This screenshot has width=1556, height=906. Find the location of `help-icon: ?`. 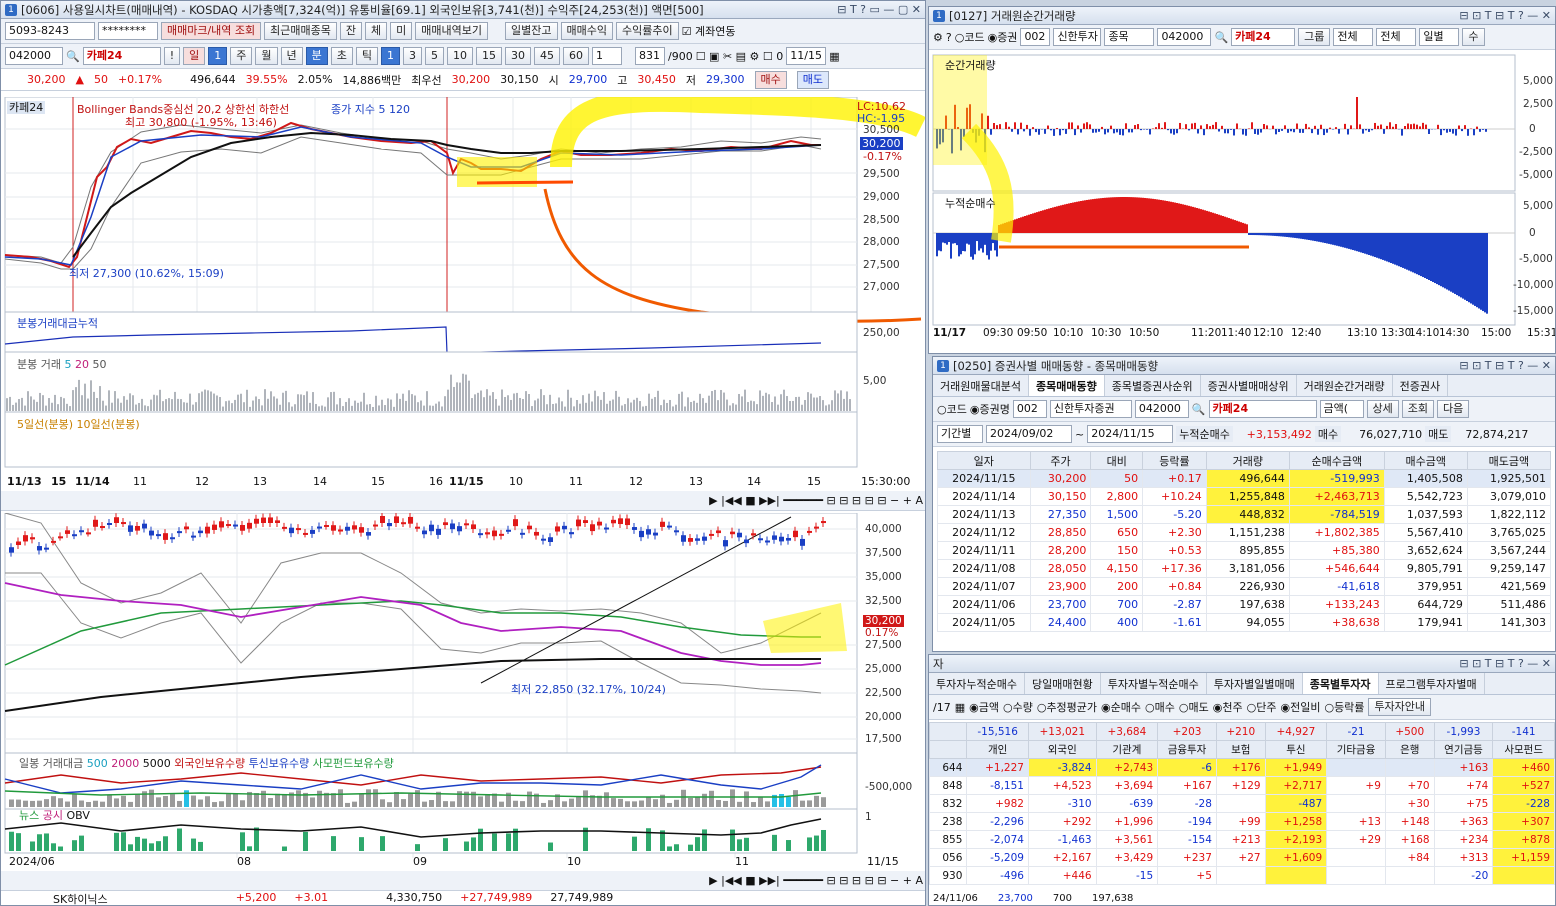

help-icon: ? is located at coordinates (949, 37).